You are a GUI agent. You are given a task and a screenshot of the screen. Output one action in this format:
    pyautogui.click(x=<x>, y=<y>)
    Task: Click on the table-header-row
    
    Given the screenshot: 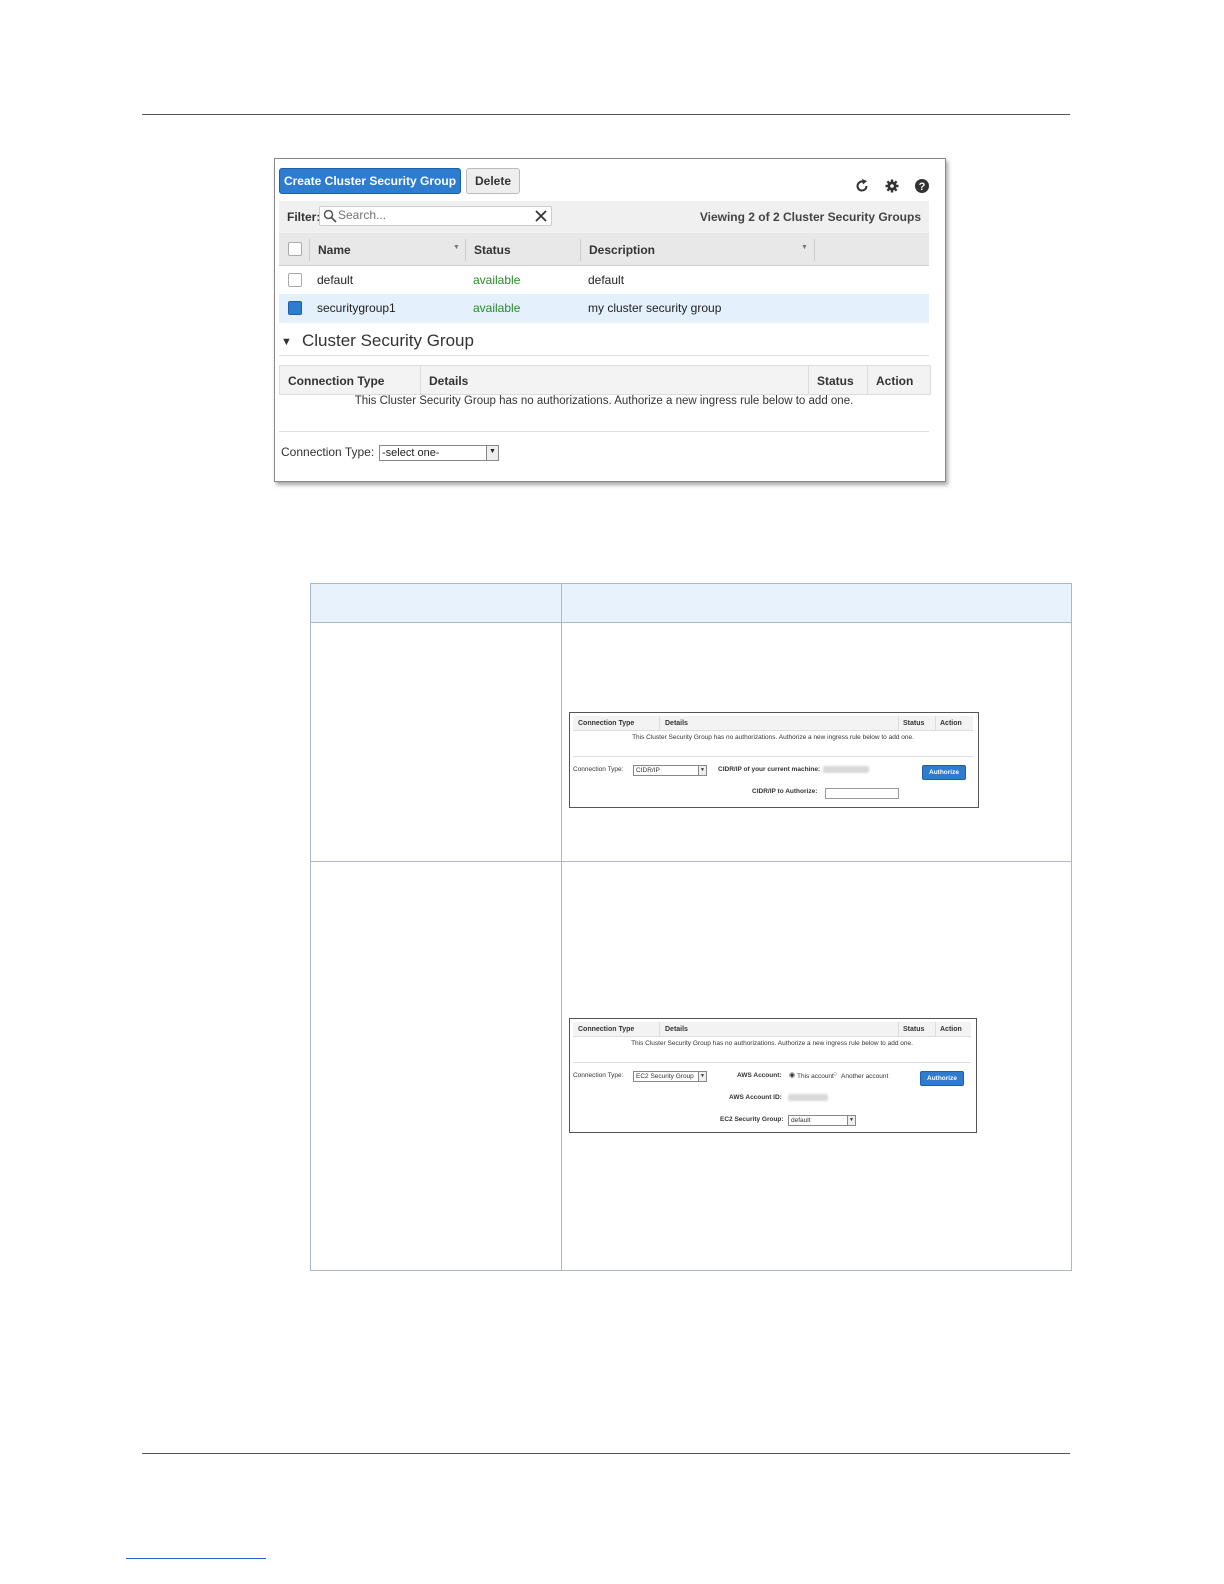 What is the action you would take?
    pyautogui.click(x=691, y=603)
    